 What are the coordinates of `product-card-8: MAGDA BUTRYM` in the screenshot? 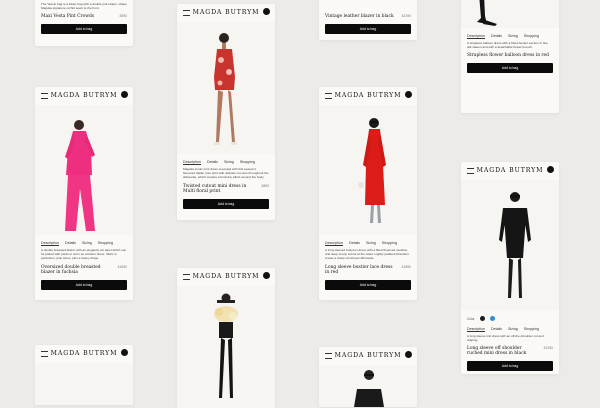 It's located at (84, 375).